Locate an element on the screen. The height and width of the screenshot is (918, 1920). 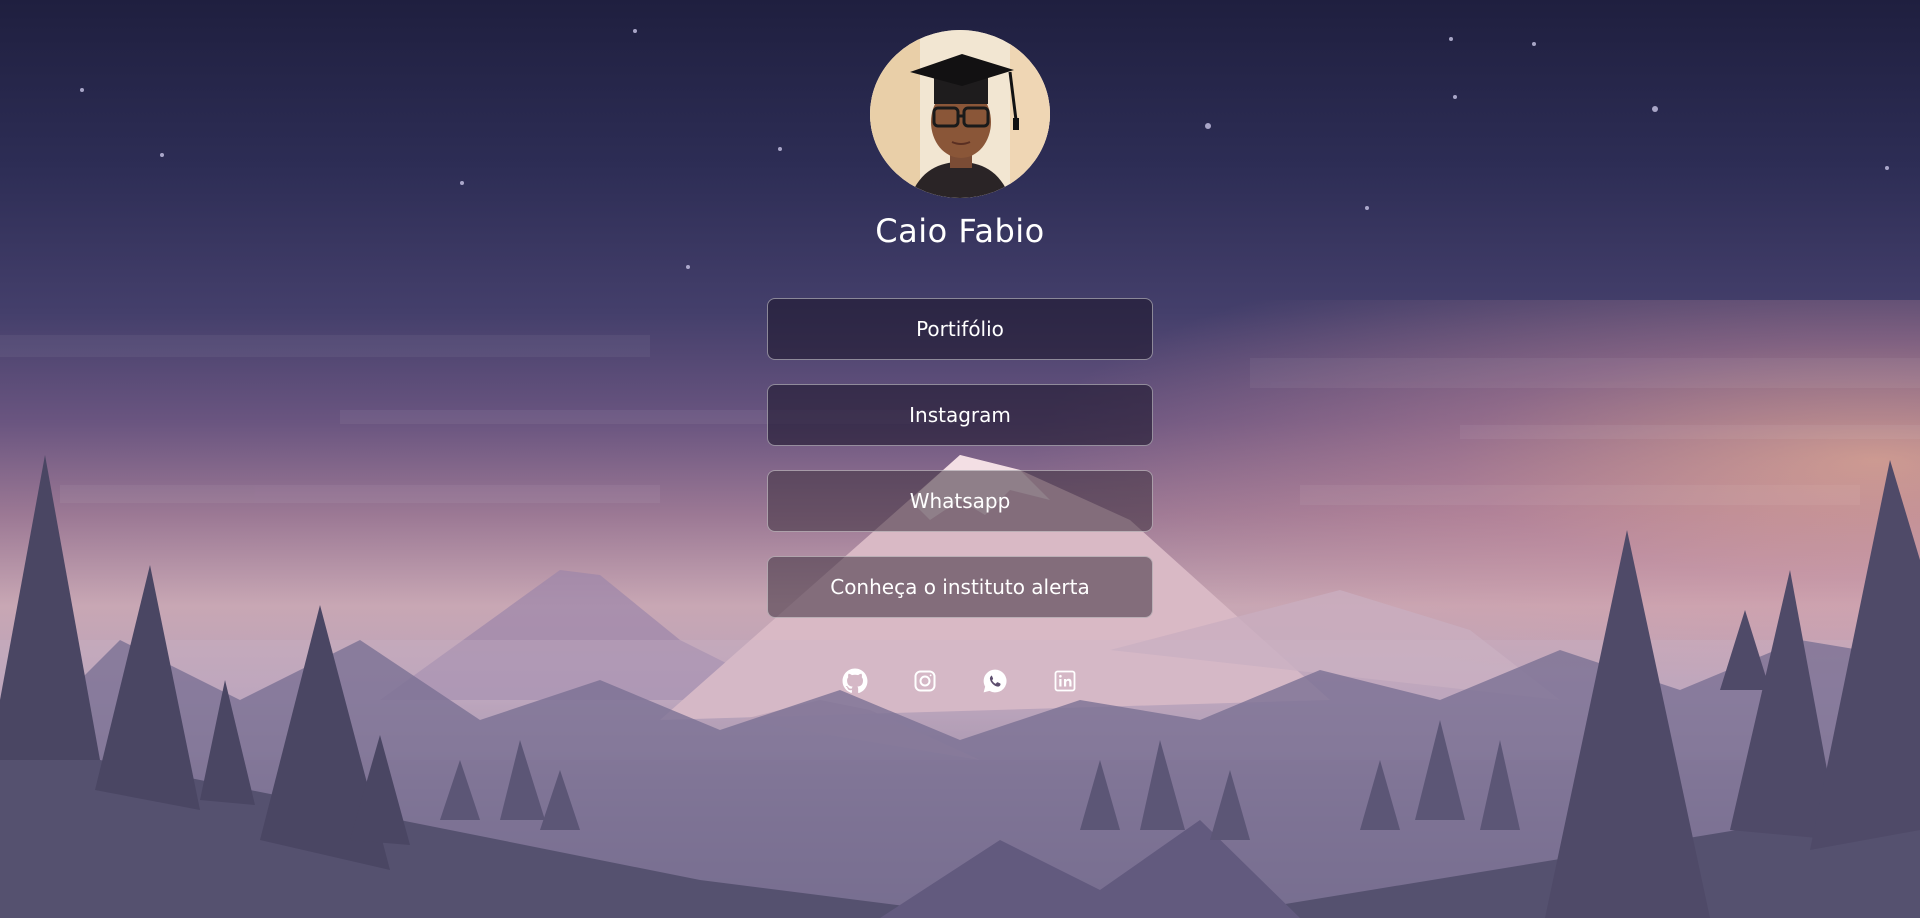
portfolio-link-button: Portifólio is located at coordinates (960, 329).